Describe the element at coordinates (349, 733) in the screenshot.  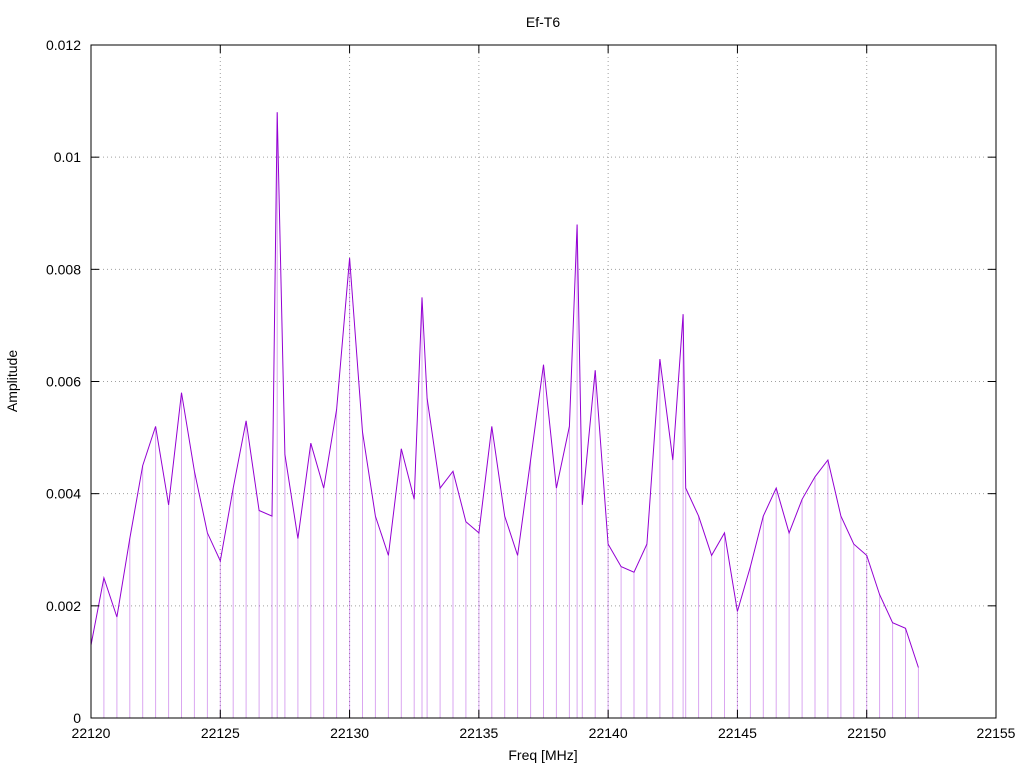
I see `x-tick-label: 22130` at that location.